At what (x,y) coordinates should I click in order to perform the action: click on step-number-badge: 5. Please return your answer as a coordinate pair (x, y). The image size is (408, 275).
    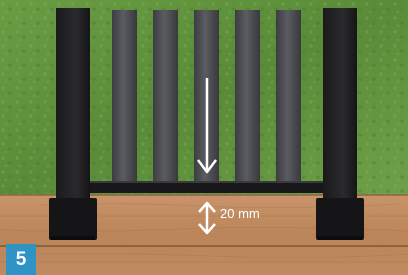
    Looking at the image, I should click on (21, 259).